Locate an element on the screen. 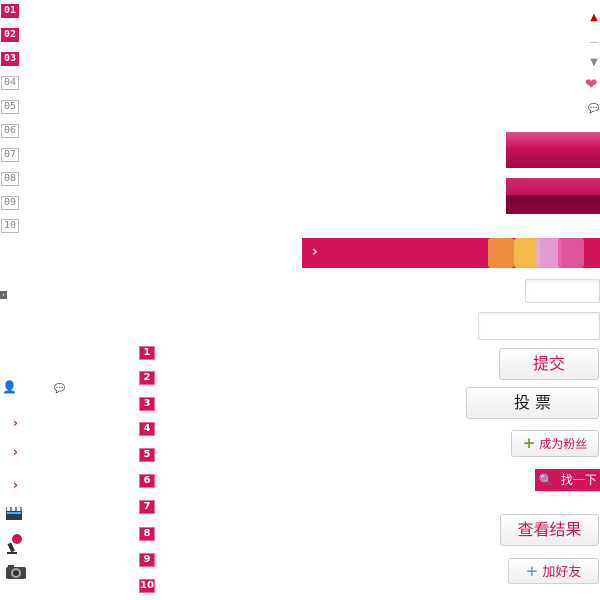 This screenshot has width=600, height=600. rank-badge-09: 09 is located at coordinates (10, 203).